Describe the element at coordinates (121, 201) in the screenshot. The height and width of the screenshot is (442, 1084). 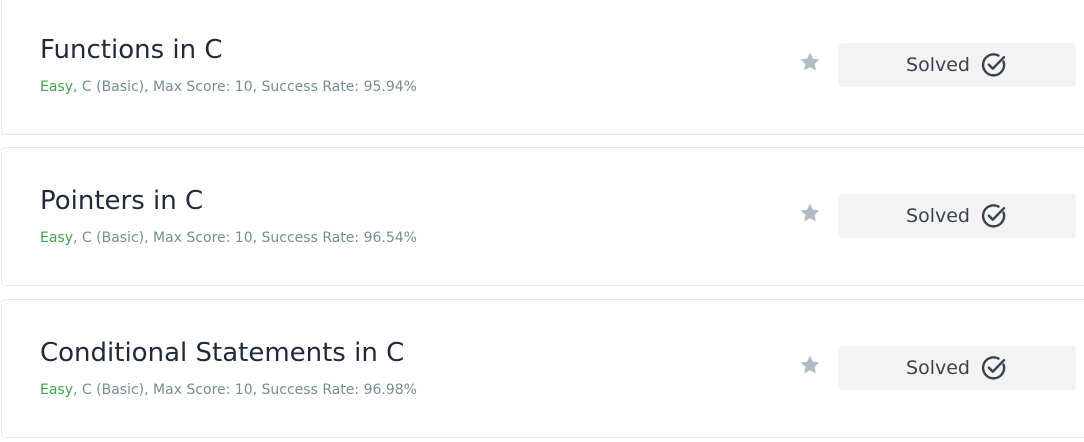
I see `challenge-title: Pointers in C` at that location.